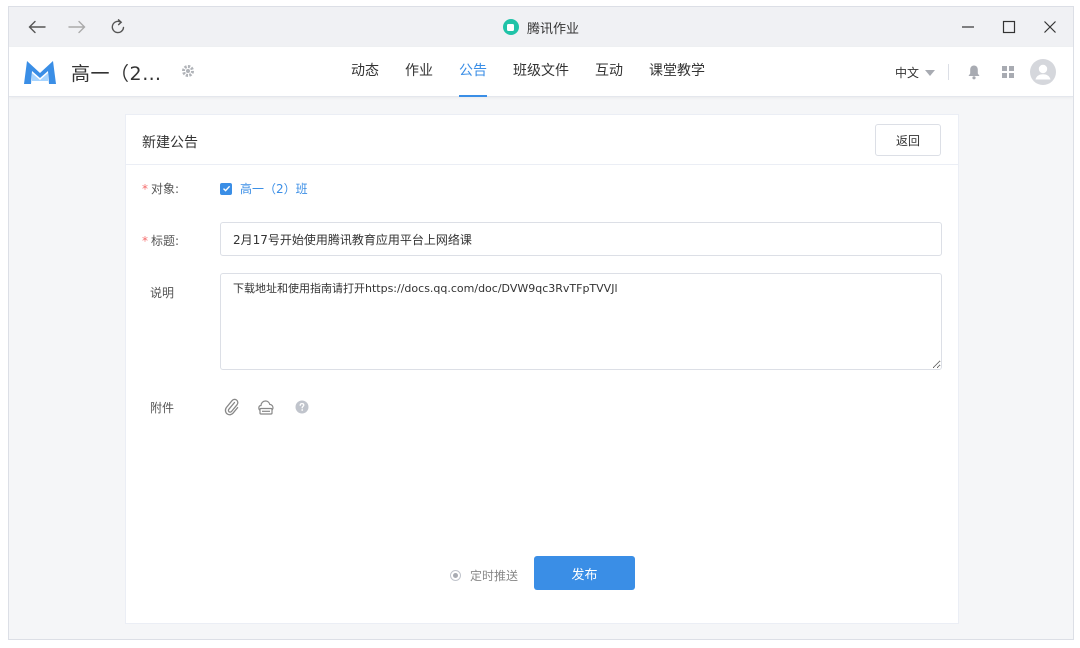 Image resolution: width=1080 pixels, height=648 pixels. I want to click on card-header: 新建公告 返回, so click(542, 140).